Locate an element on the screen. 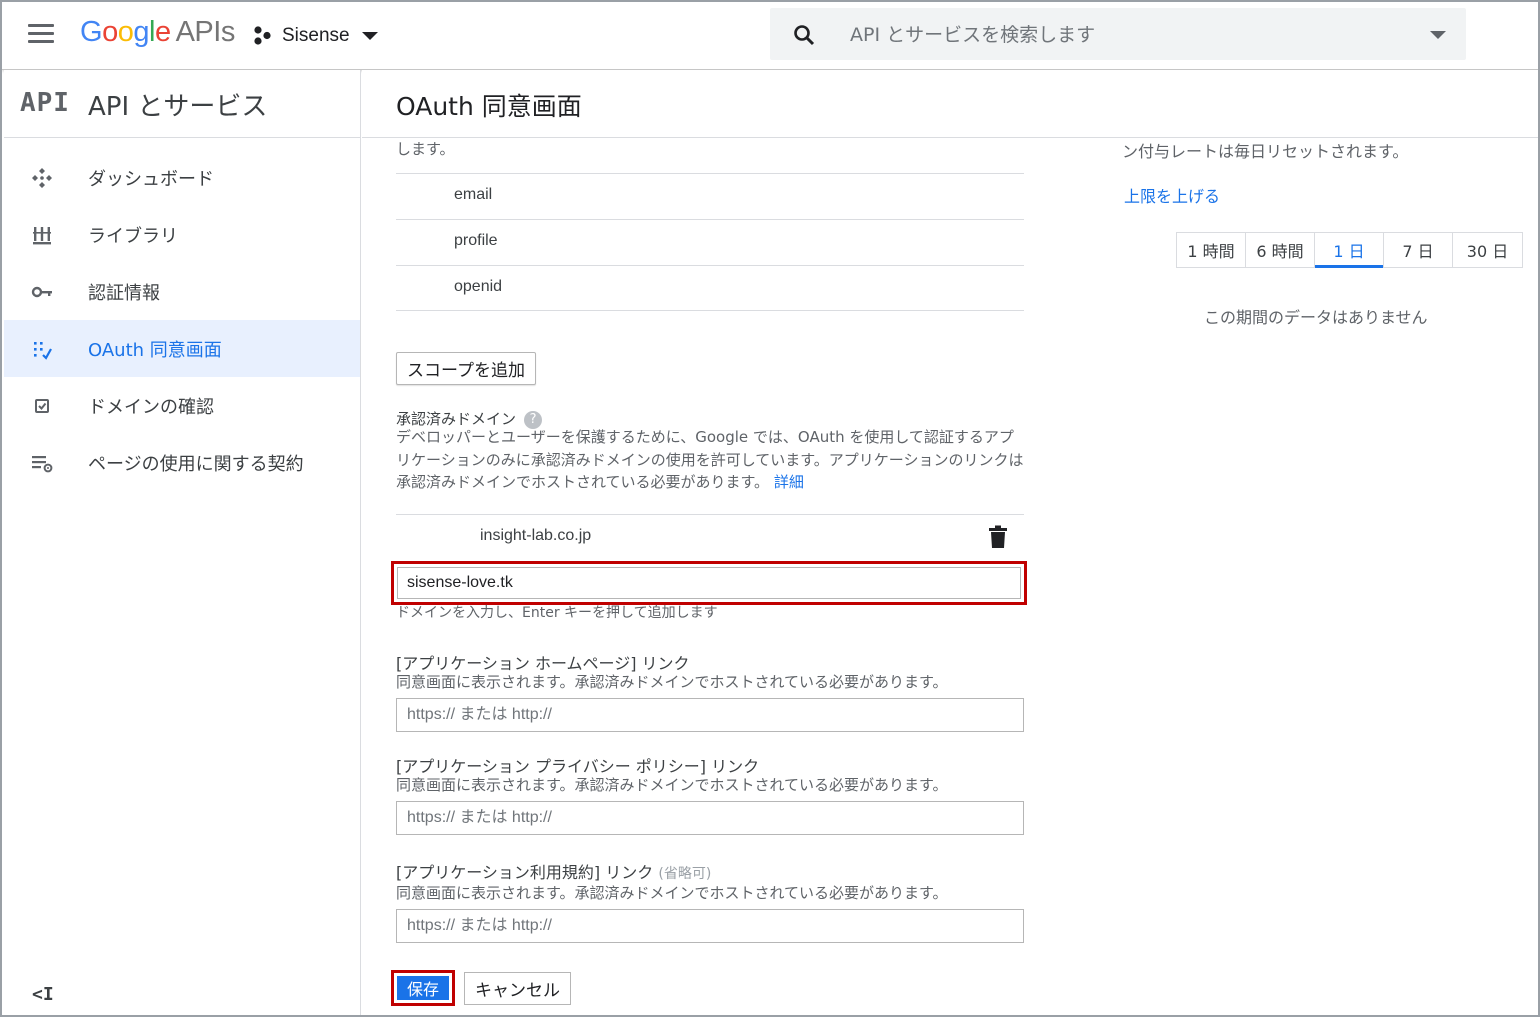 This screenshot has width=1540, height=1017. privacy-policy-link-description: 同意画面に表示されます。承認済みドメインでホストされている必要があります。 is located at coordinates (672, 785).